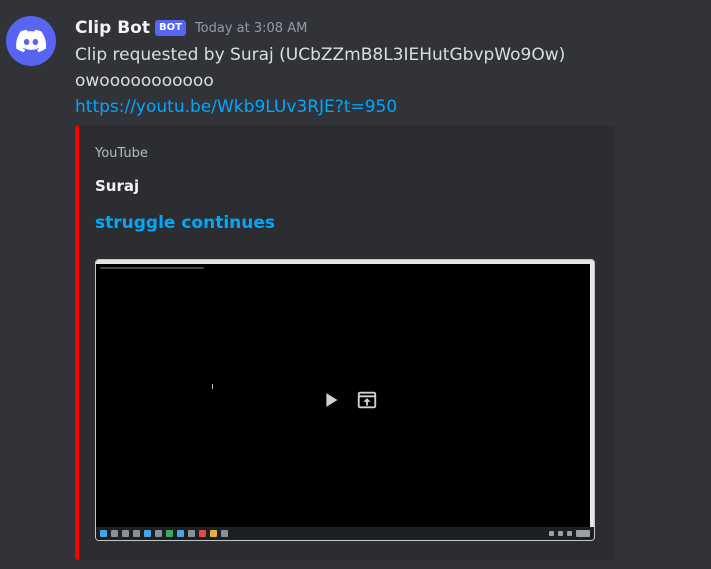 This screenshot has height=569, width=711. What do you see at coordinates (236, 107) in the screenshot?
I see `youtube-link: https://youtu.be/Wkb9LUv3RJE?t=950` at bounding box center [236, 107].